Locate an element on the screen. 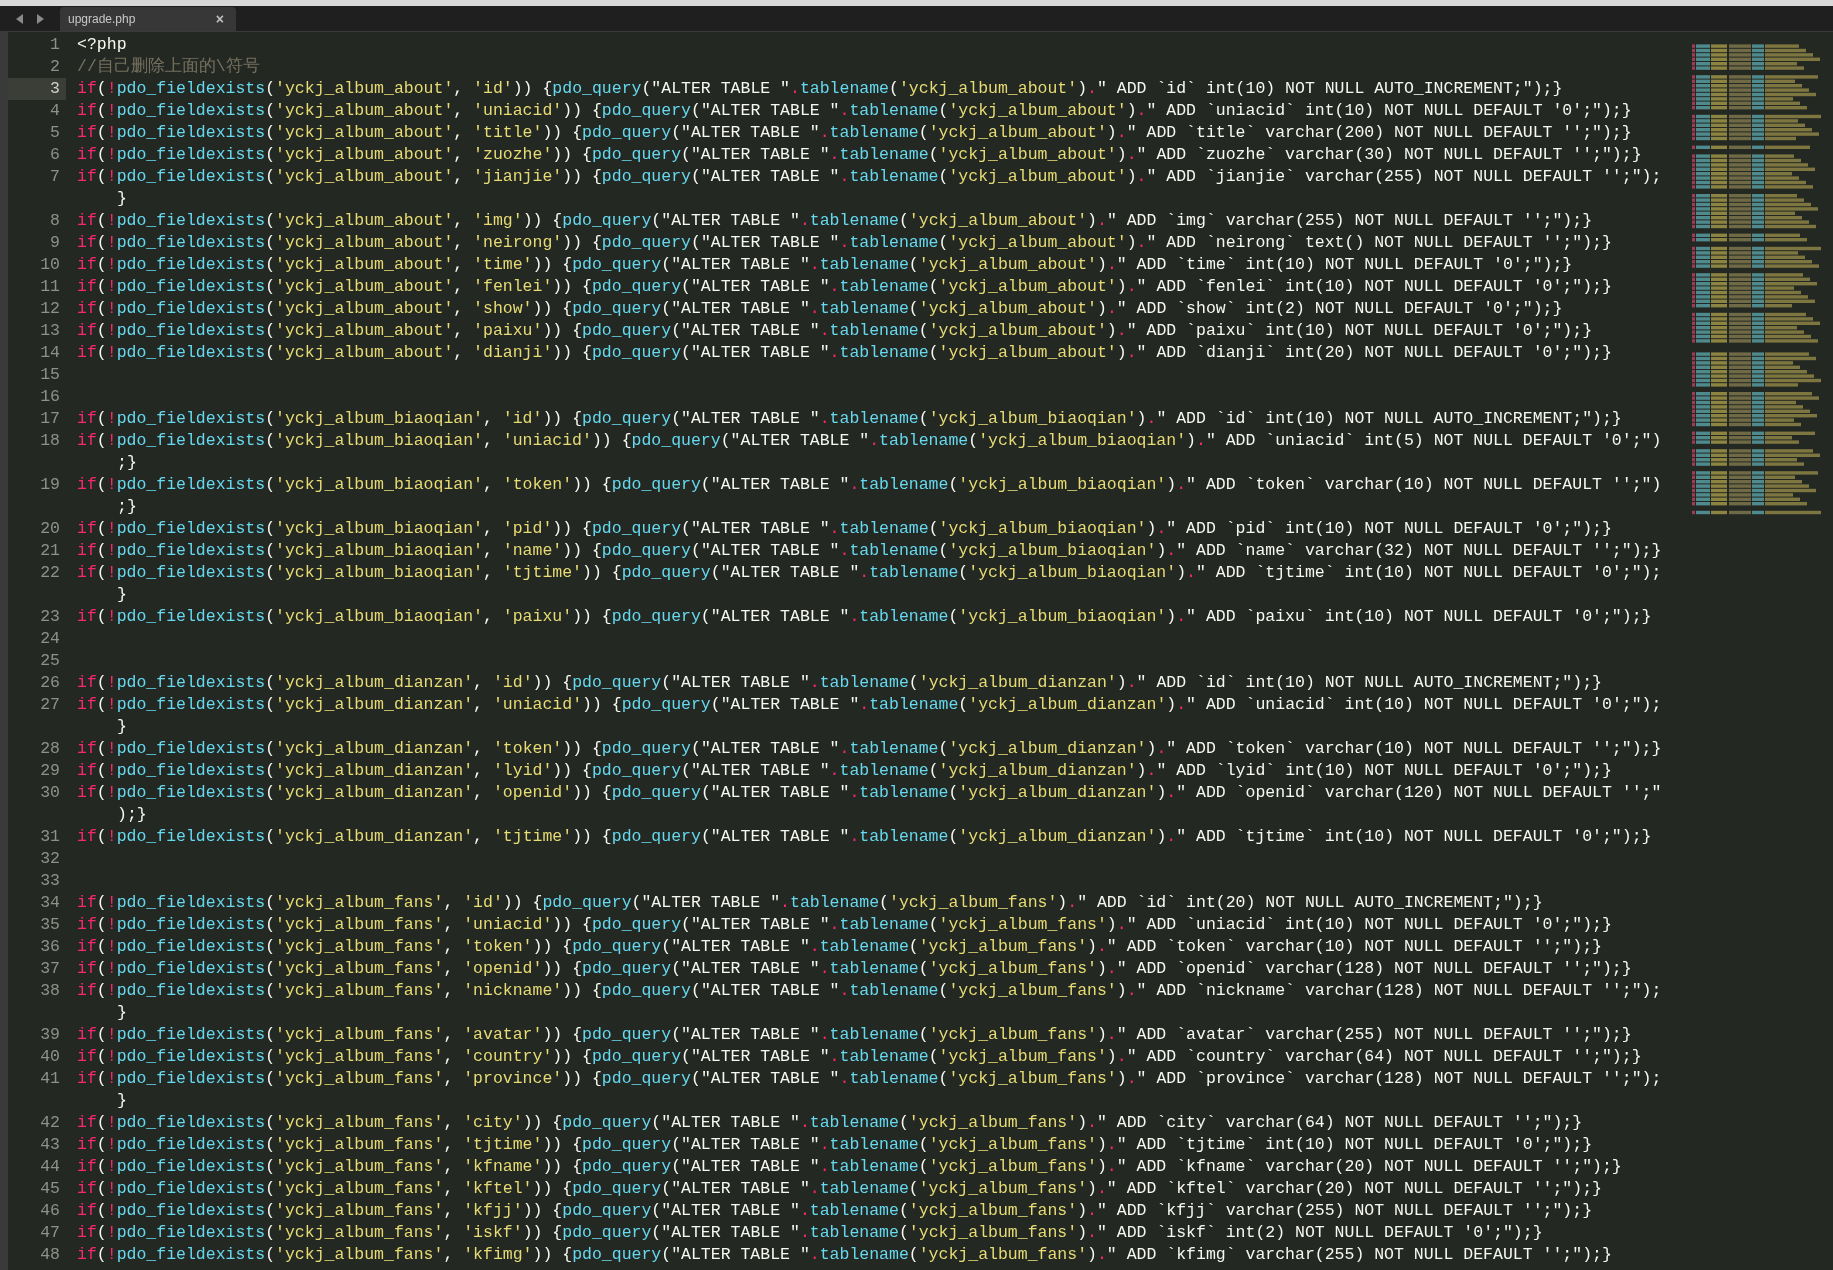  code-line: if(!pdo_fieldexists('yckj_album_fans', 'kfjj')) {pdo_query("ALTER TABLE ".tablename('yckj_album_fans')." ADD `kfjj` varchar(255) NOT NULL DEFAULT '';");} is located at coordinates (835, 1211).